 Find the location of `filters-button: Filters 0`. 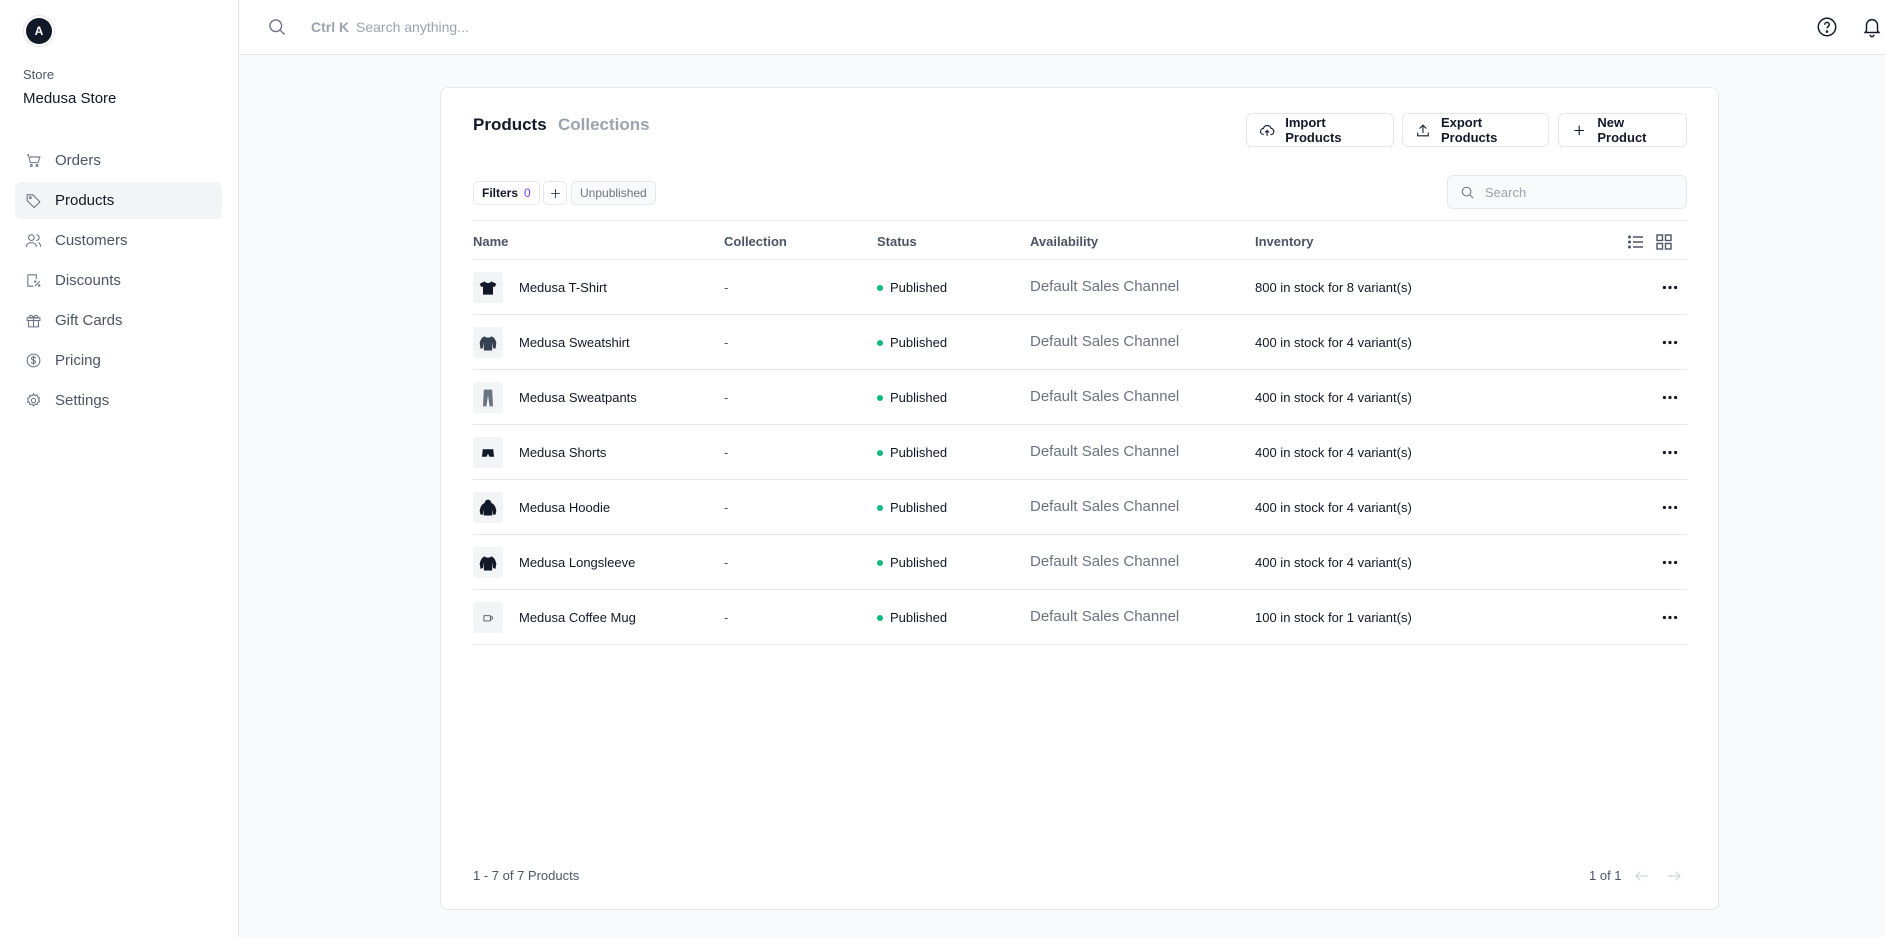

filters-button: Filters 0 is located at coordinates (506, 193).